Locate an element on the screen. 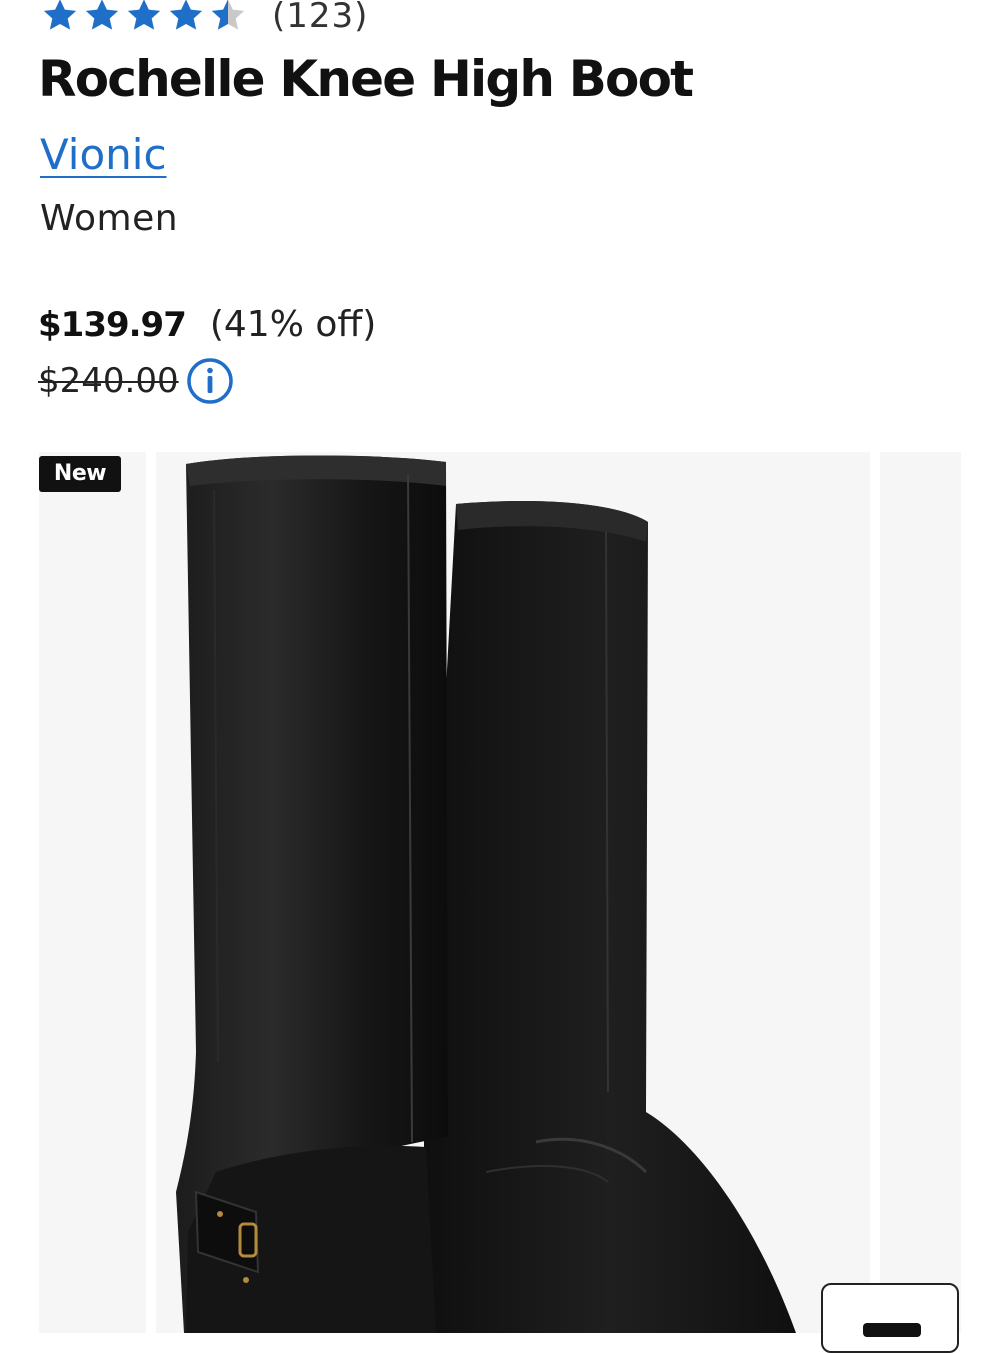  original-price: $240.00 is located at coordinates (108, 381).